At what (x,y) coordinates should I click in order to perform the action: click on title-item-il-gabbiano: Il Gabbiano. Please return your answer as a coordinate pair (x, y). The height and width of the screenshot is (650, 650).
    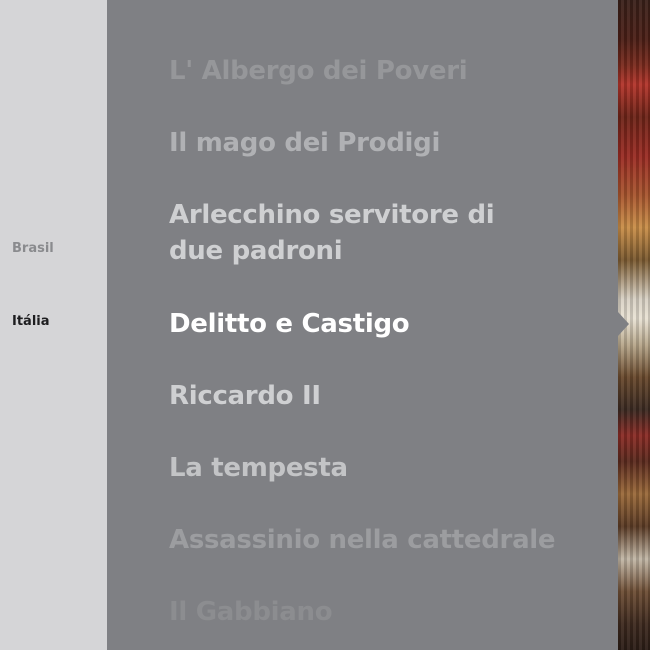
    Looking at the image, I should click on (349, 612).